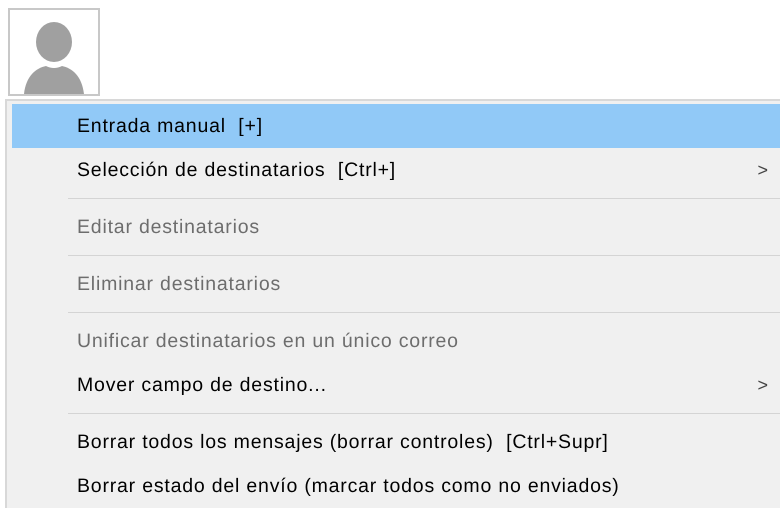  I want to click on menu-item-label: Selección de destinatarios [Ctrl+], so click(237, 170).